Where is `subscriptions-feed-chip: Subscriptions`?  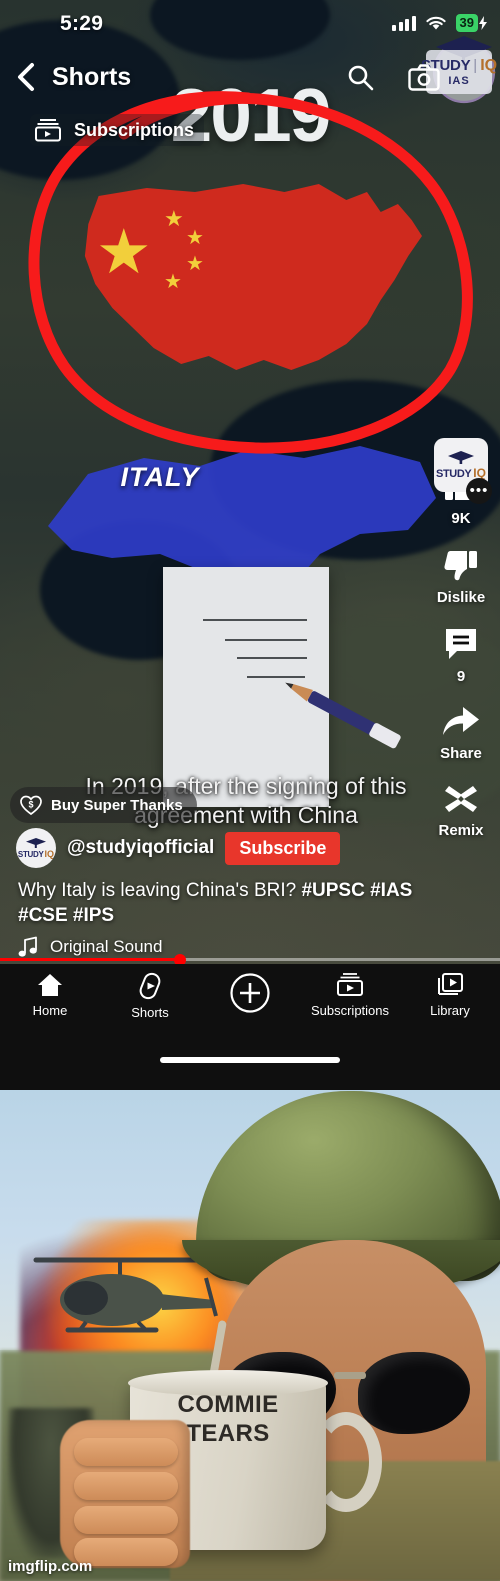
subscriptions-feed-chip: Subscriptions is located at coordinates (117, 130).